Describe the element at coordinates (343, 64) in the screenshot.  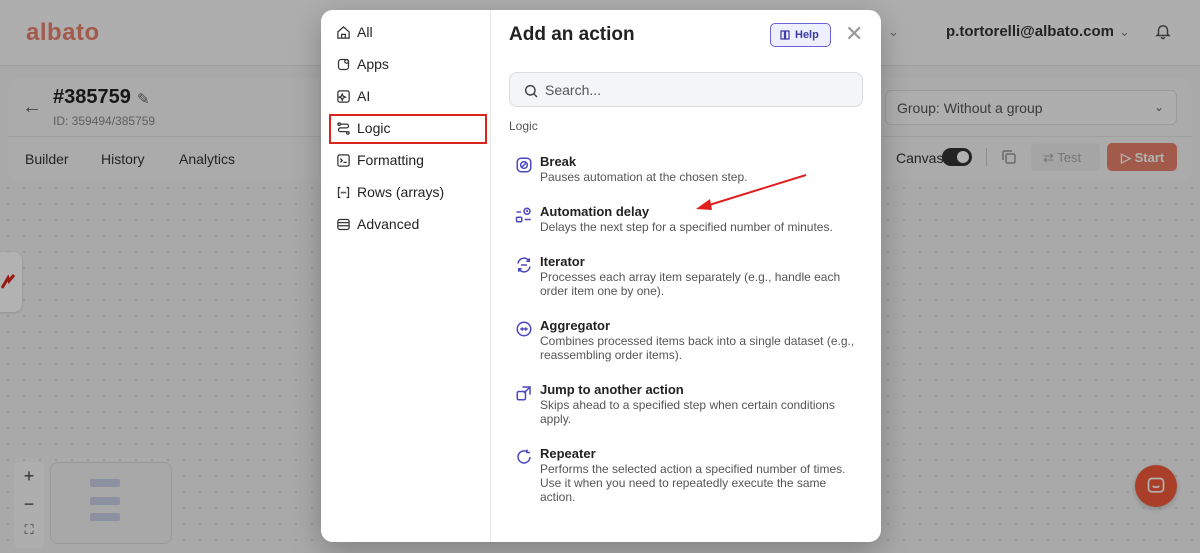
I see `apps-icon` at that location.